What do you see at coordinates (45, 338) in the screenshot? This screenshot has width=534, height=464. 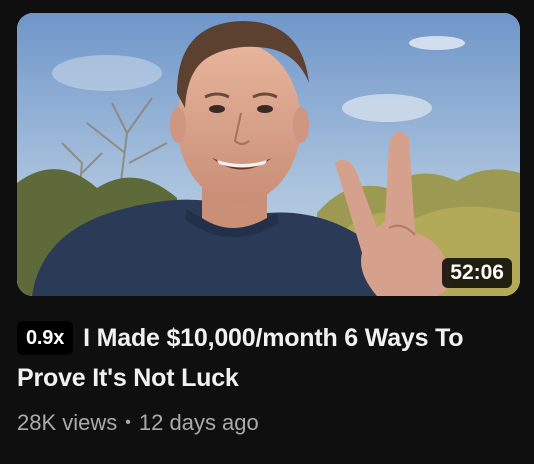 I see `speed-badge: 0.9x` at bounding box center [45, 338].